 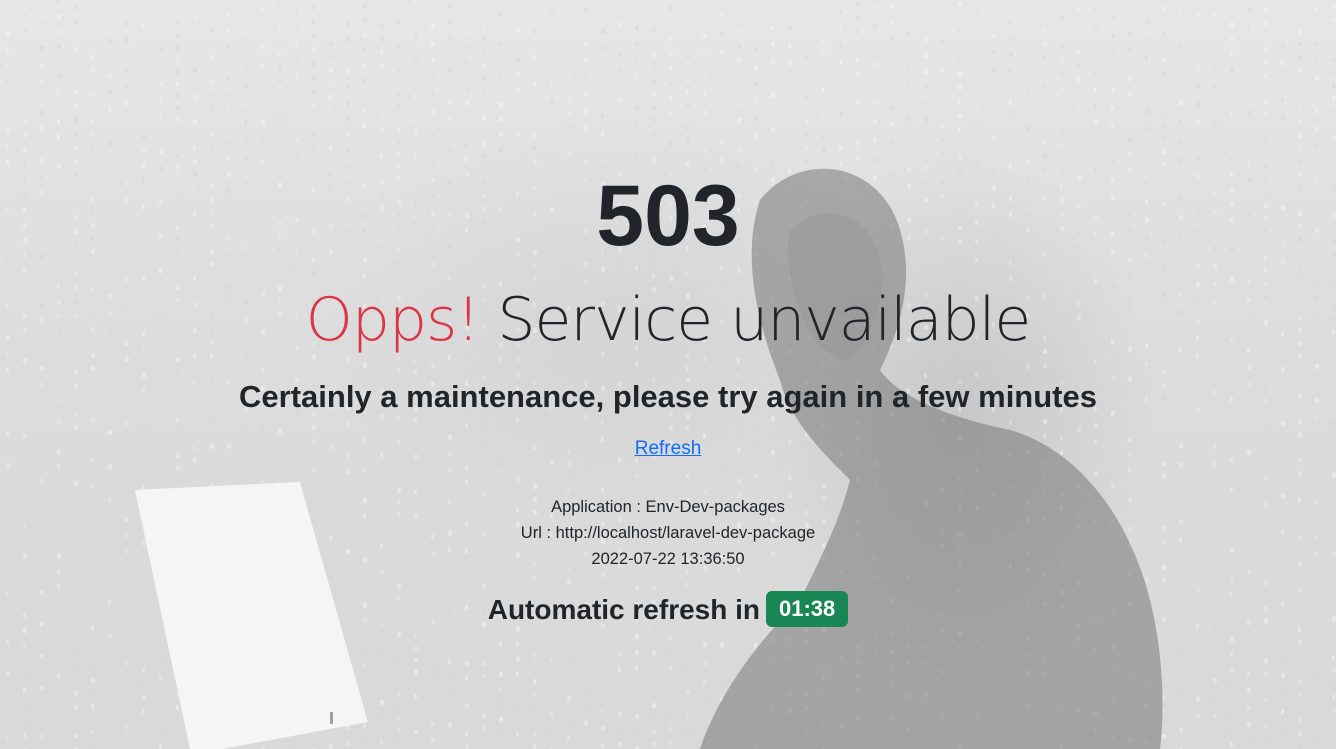 What do you see at coordinates (623, 609) in the screenshot?
I see `auto-refresh-label: Automatic refresh in` at bounding box center [623, 609].